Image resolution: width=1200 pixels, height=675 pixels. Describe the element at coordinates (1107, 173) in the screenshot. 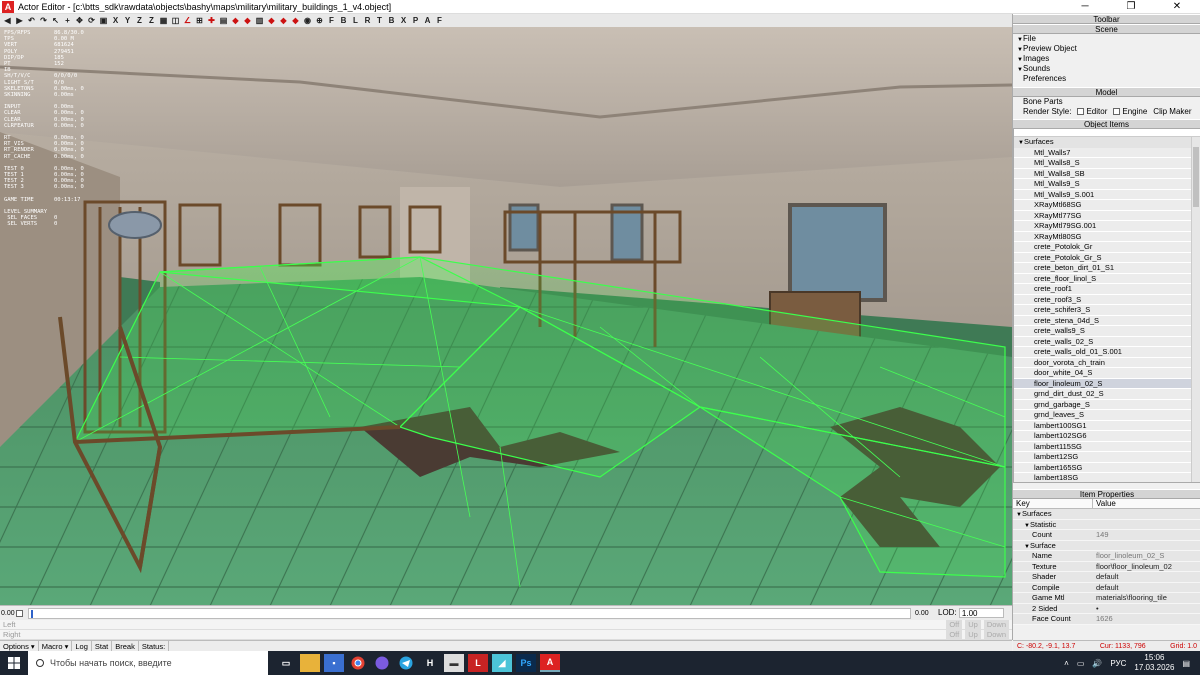

I see `surface-list-item: Mtl_Walls8_SB` at that location.